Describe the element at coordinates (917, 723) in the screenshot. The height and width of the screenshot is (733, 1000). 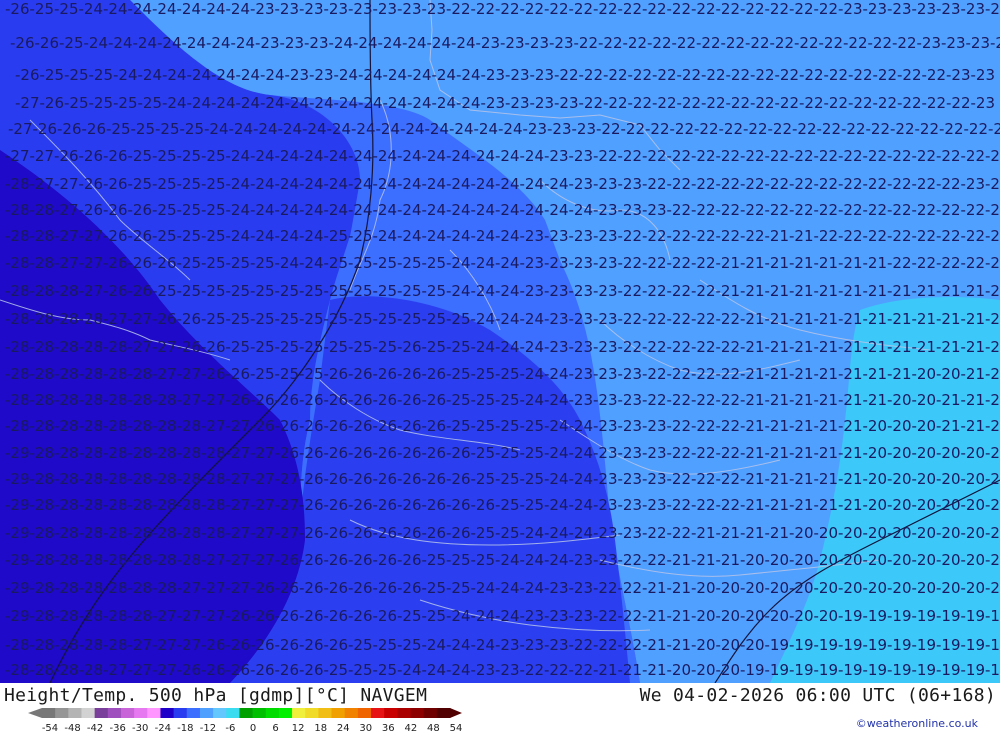
I see `credit-link: ©weatheronline.co.uk` at that location.